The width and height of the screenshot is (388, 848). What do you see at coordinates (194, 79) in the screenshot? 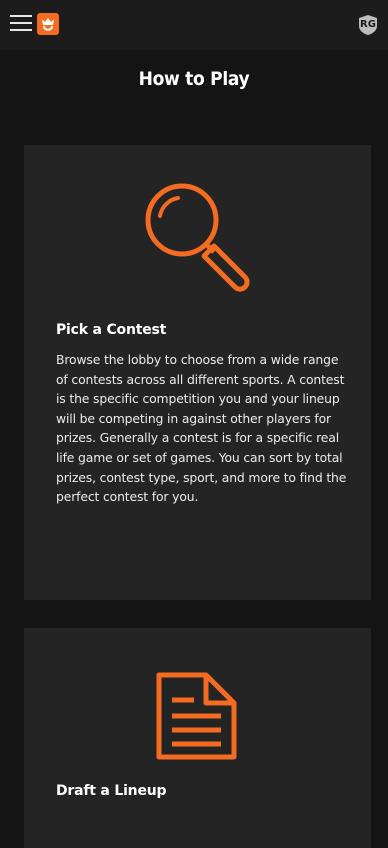
I see `page-title: How to Play` at bounding box center [194, 79].